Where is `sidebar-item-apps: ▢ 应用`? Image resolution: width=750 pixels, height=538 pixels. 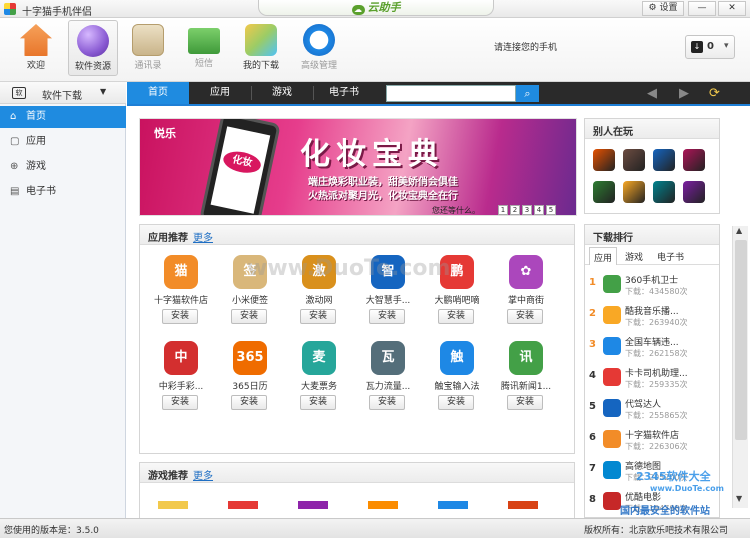
sidebar-item-apps: ▢ 应用 is located at coordinates (63, 142).